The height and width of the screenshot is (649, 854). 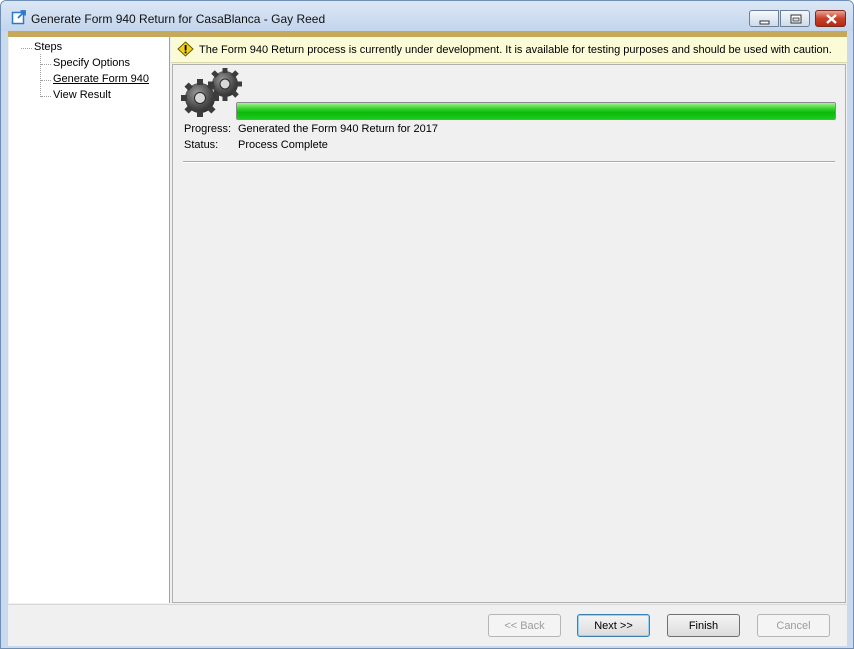 What do you see at coordinates (703, 625) in the screenshot?
I see `finish-button: Finish` at bounding box center [703, 625].